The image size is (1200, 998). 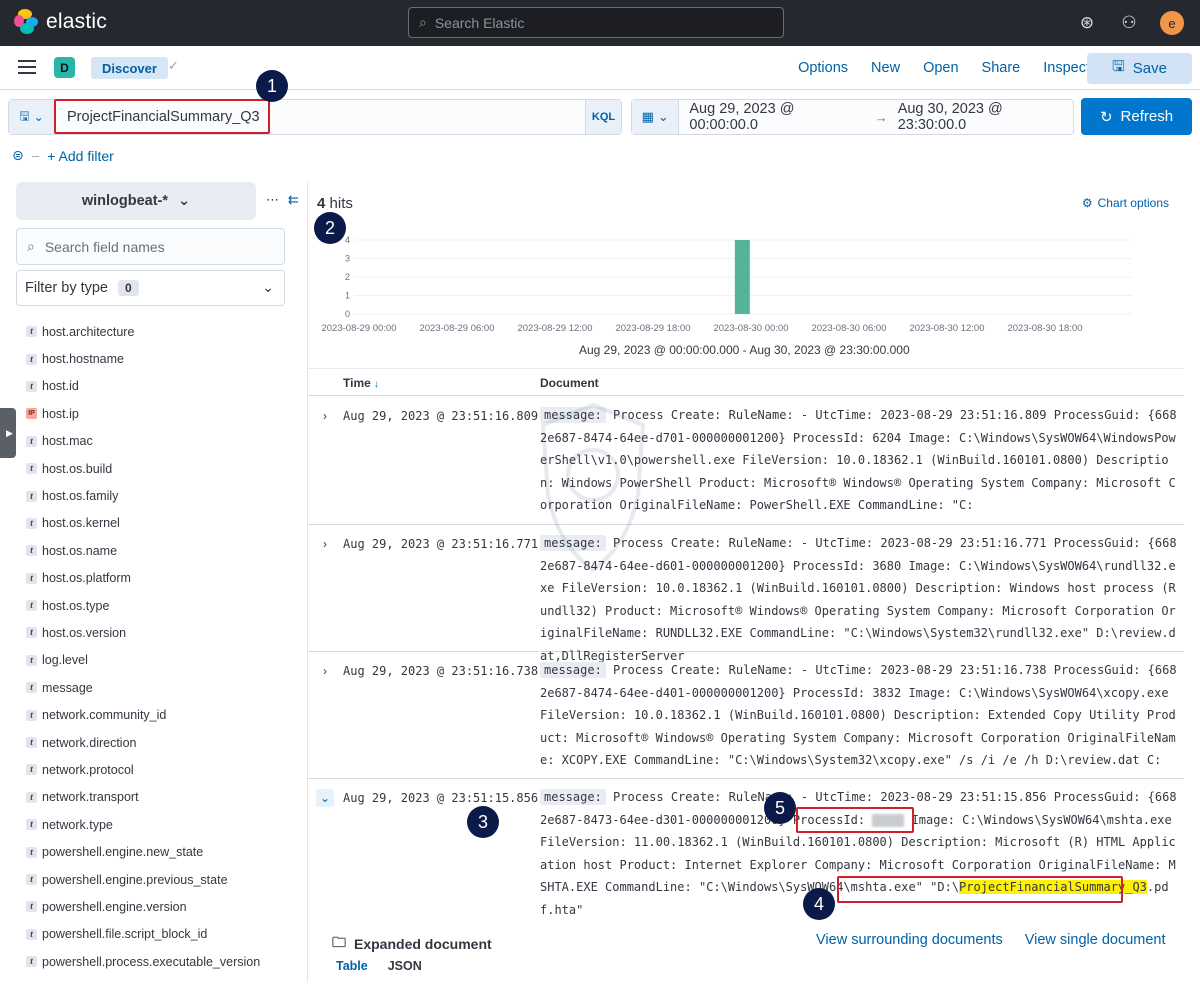 What do you see at coordinates (909, 940) in the screenshot?
I see `view-surrounding-link: View surrounding documents` at bounding box center [909, 940].